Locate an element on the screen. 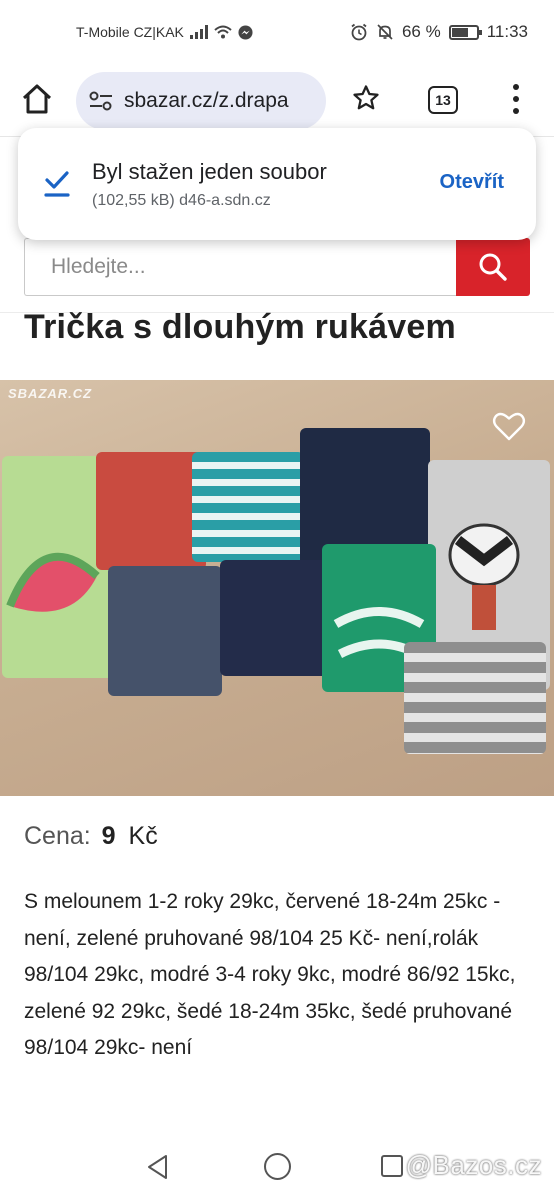 This screenshot has width=554, height=1200. carrier-label: T-Mobile CZ|KAK is located at coordinates (130, 32).